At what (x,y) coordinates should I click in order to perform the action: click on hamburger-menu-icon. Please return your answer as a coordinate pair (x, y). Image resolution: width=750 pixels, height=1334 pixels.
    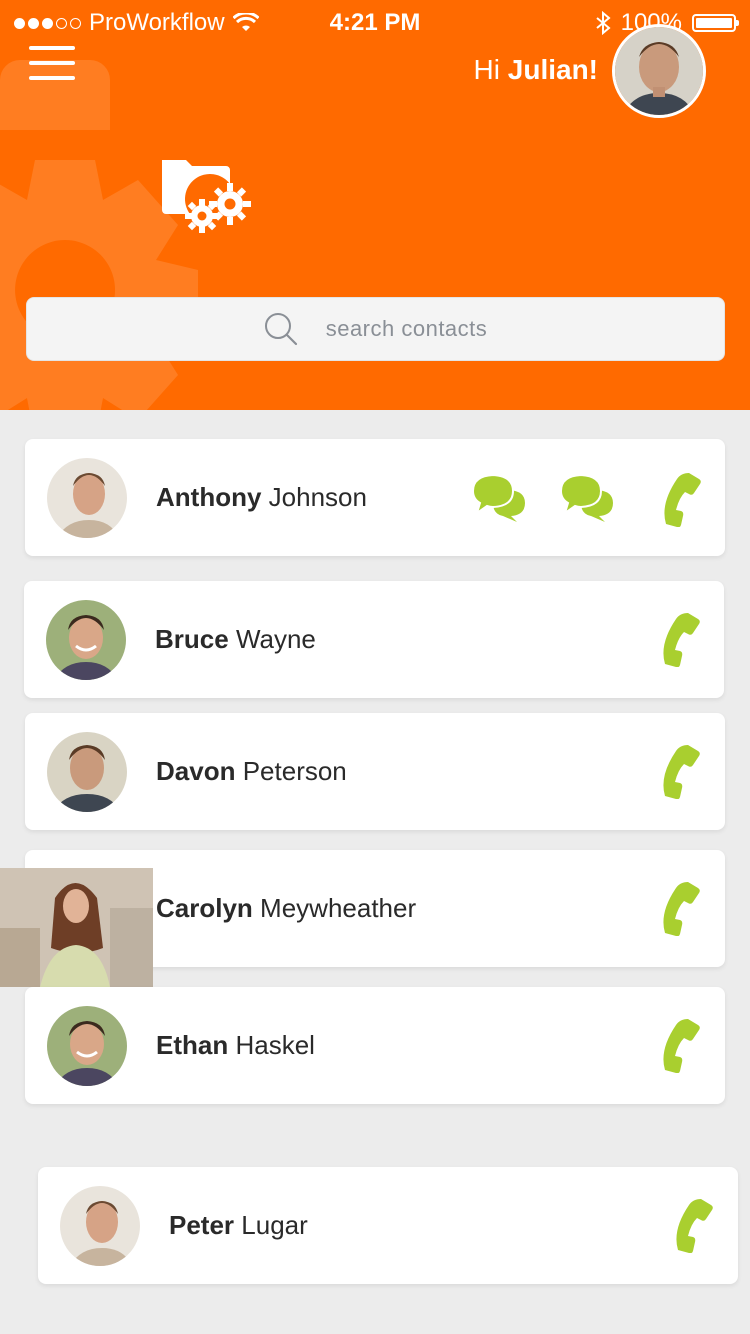
    Looking at the image, I should click on (52, 64).